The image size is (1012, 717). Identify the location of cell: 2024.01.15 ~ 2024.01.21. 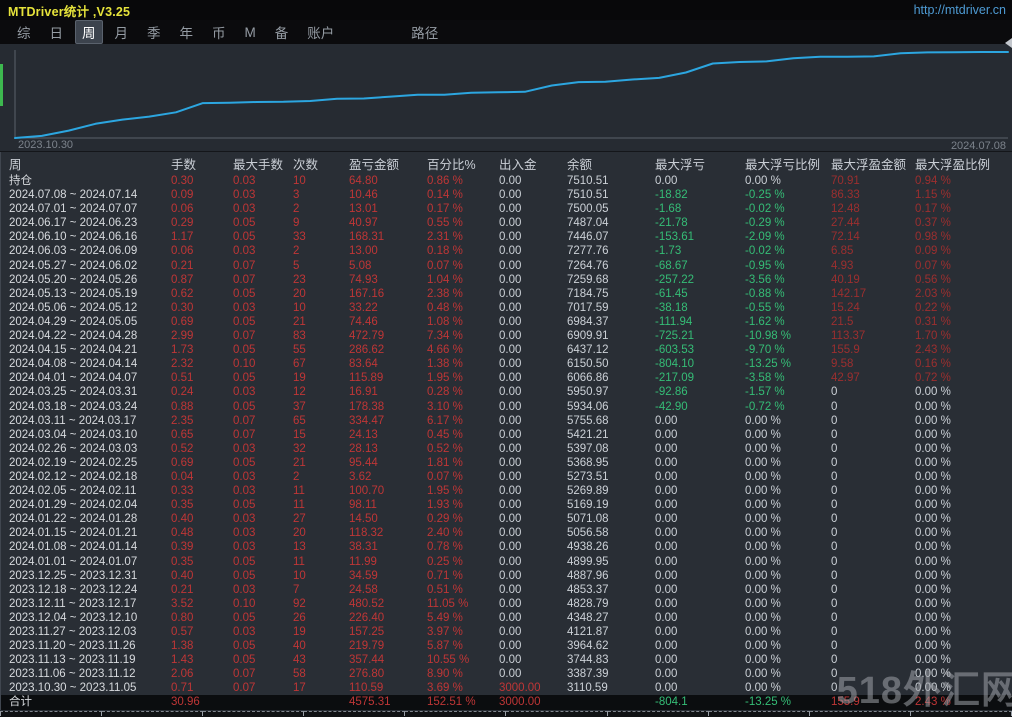
(73, 533).